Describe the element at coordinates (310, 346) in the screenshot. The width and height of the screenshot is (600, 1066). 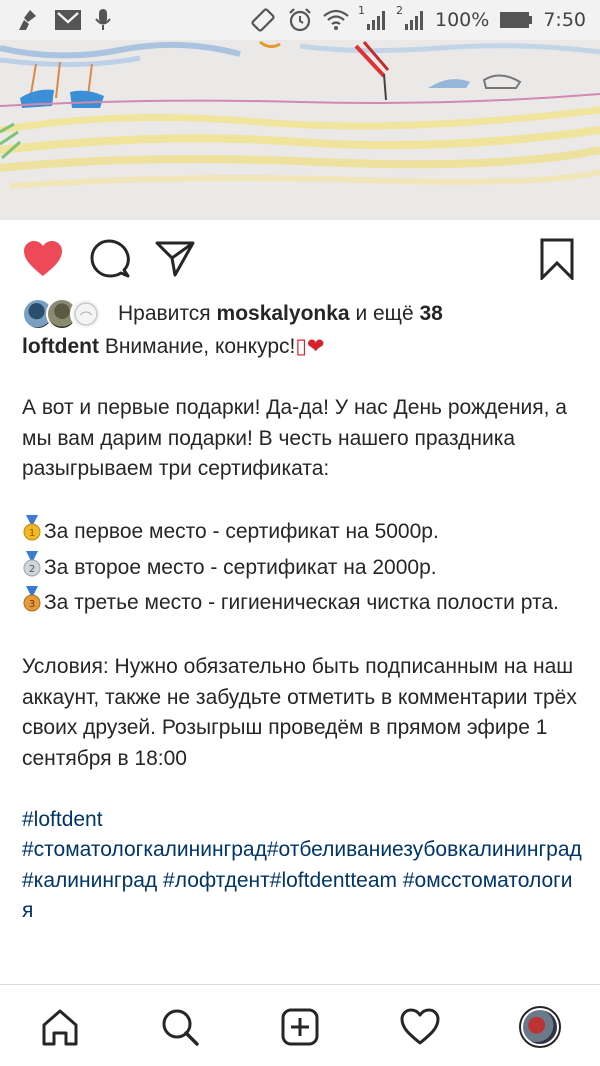
I see `caption-headline-emoji: ▯❤` at that location.